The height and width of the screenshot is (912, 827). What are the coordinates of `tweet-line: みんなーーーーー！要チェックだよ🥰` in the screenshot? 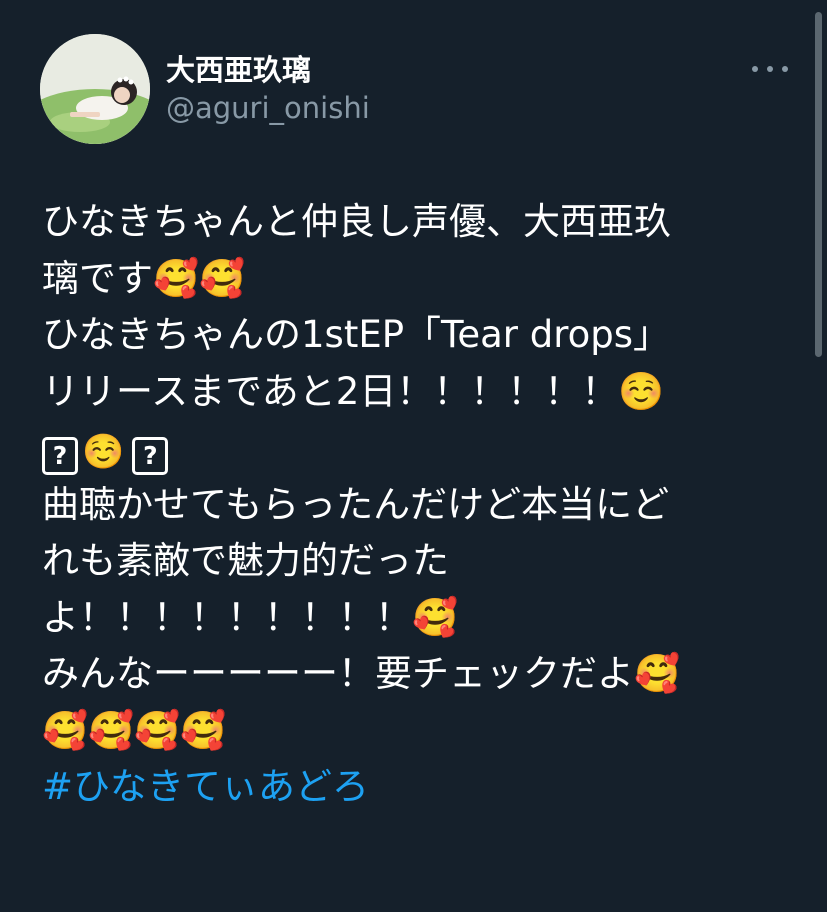 It's located at (361, 673).